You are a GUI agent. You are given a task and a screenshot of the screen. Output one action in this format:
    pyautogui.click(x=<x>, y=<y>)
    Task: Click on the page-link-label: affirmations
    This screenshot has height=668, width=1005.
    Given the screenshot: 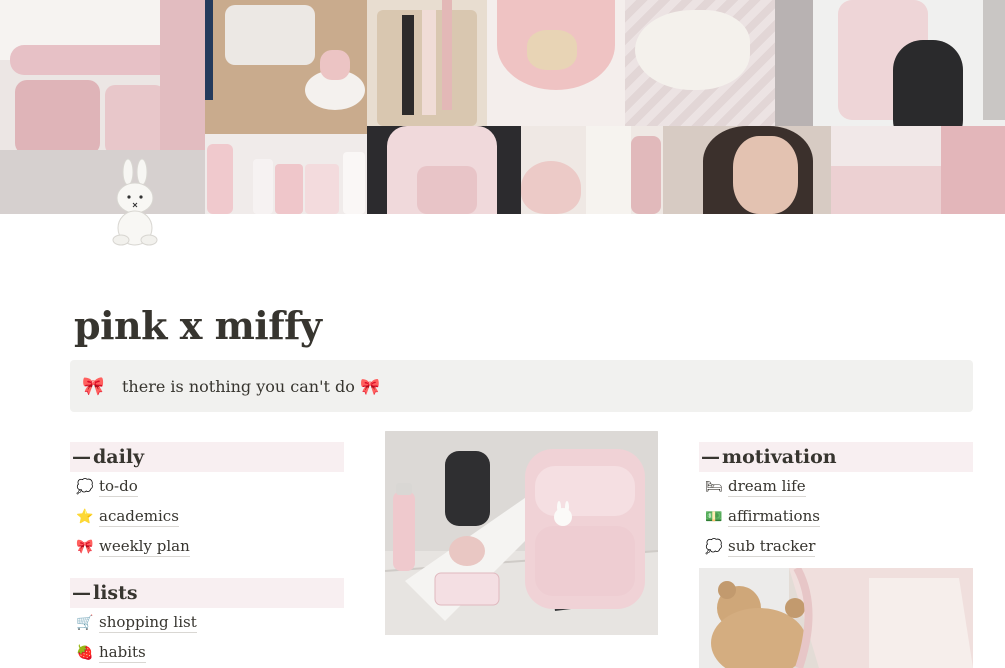 What is the action you would take?
    pyautogui.click(x=774, y=517)
    